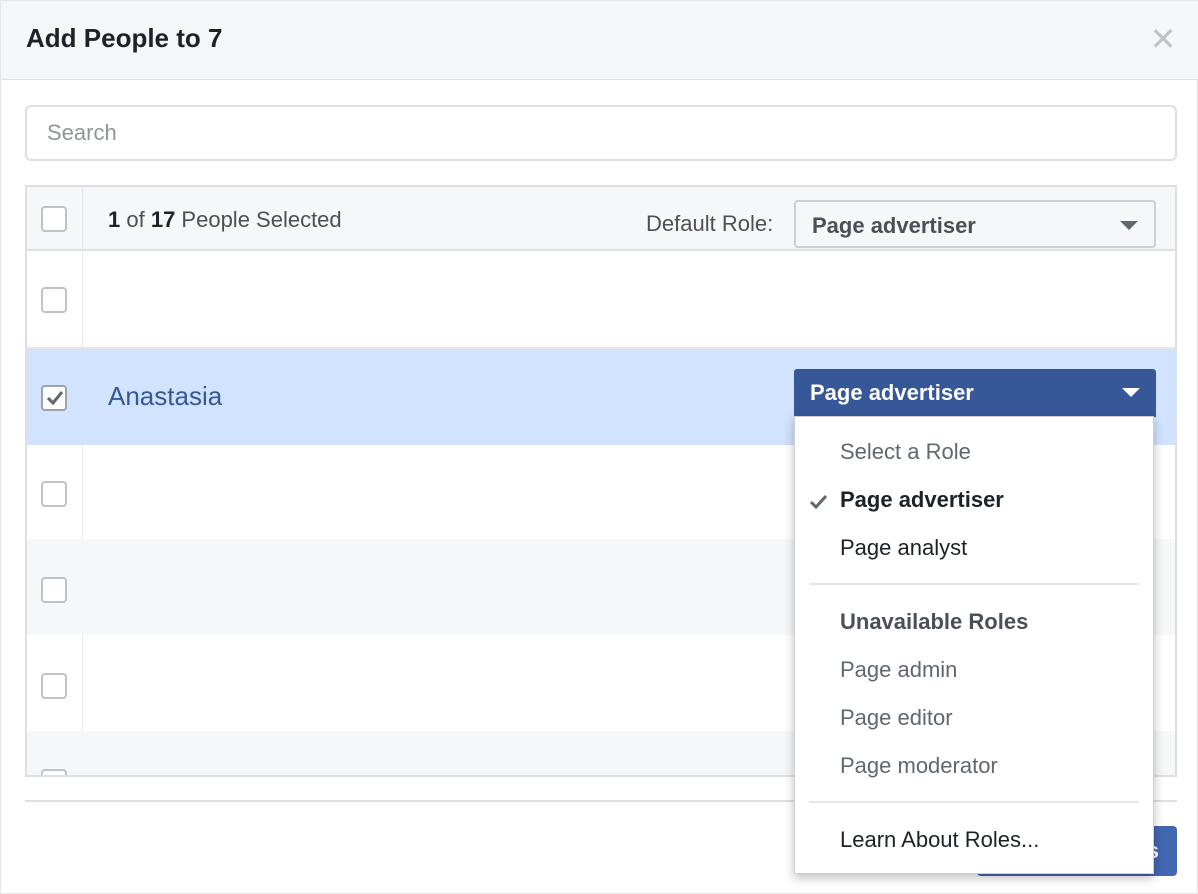 The height and width of the screenshot is (894, 1198). Describe the element at coordinates (892, 392) in the screenshot. I see `row-role-value: Page advertiser` at that location.